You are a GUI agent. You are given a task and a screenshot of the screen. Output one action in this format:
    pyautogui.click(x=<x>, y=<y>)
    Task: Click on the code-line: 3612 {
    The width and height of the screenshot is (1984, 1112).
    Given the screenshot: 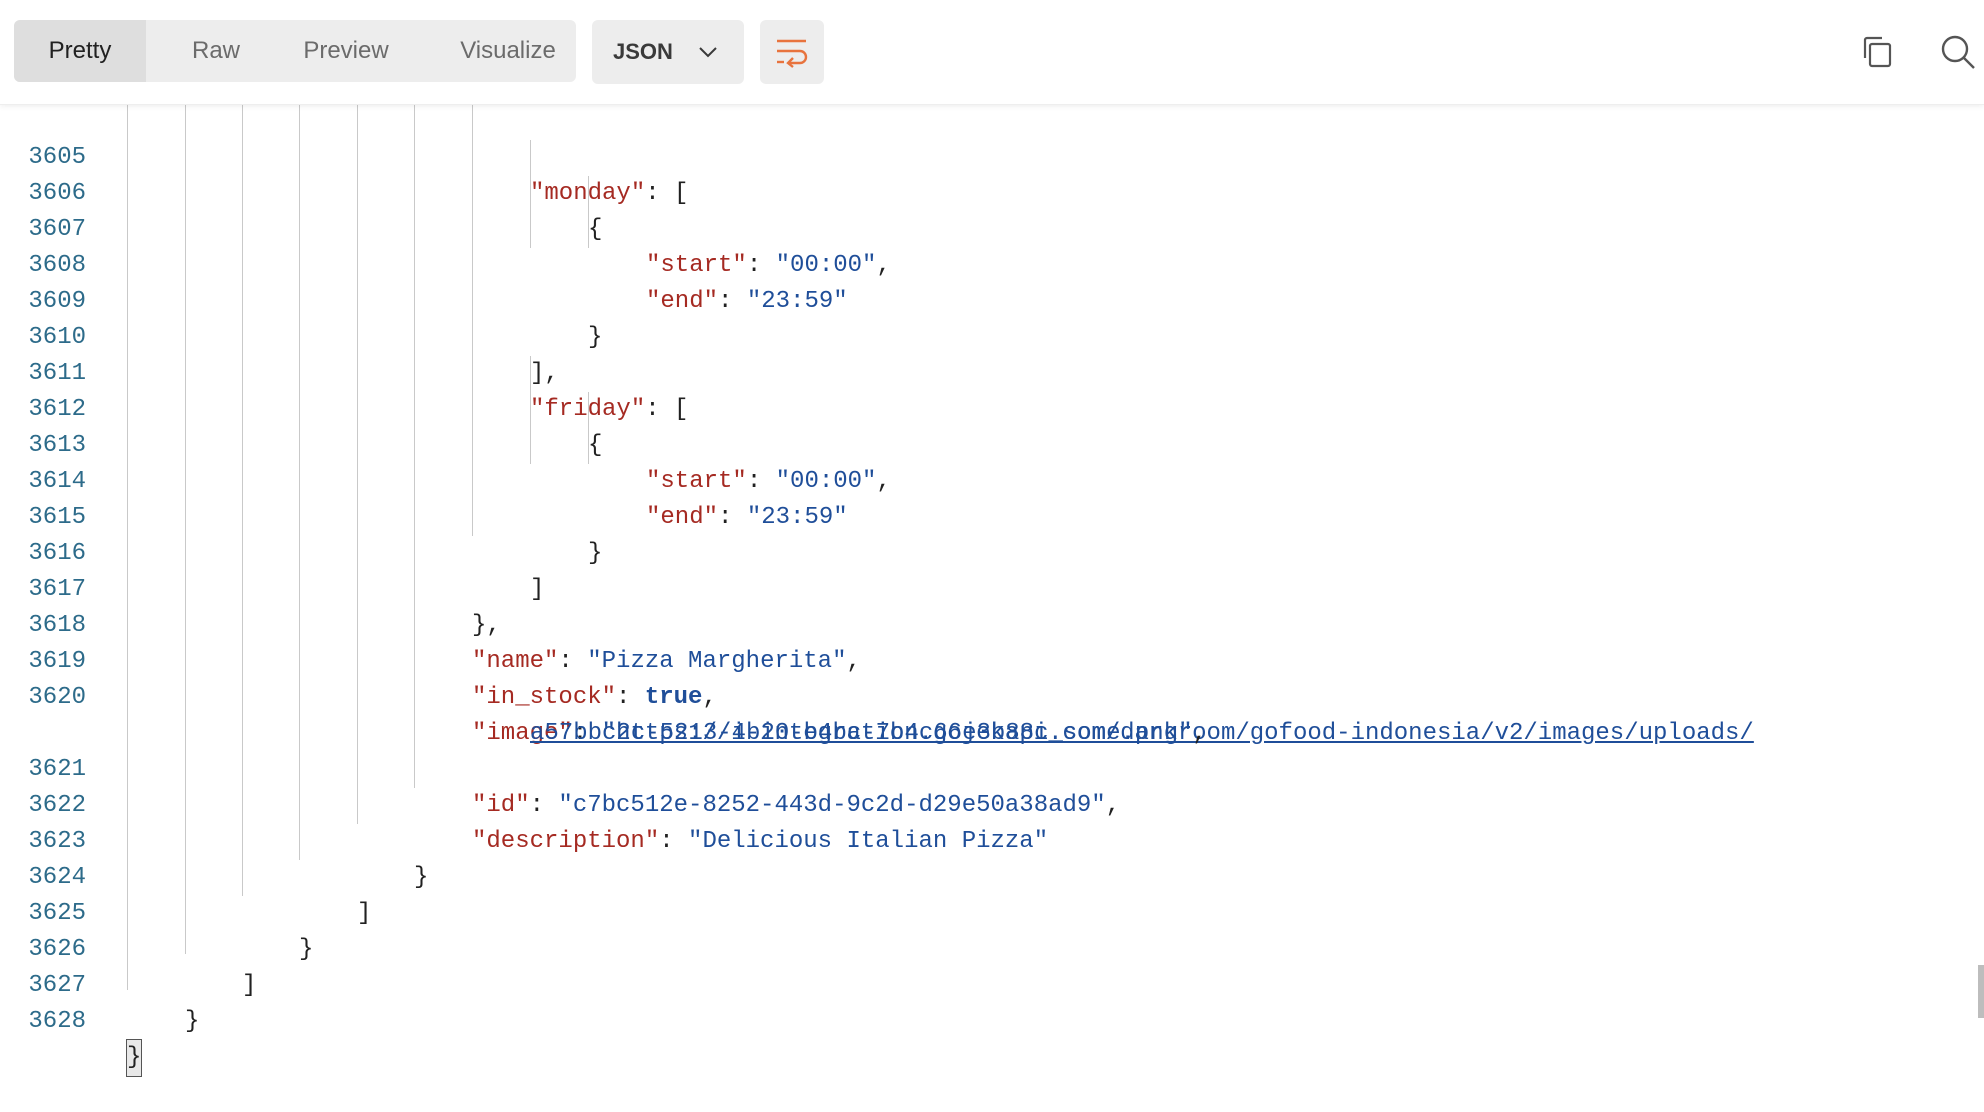 What is the action you would take?
    pyautogui.click(x=301, y=407)
    